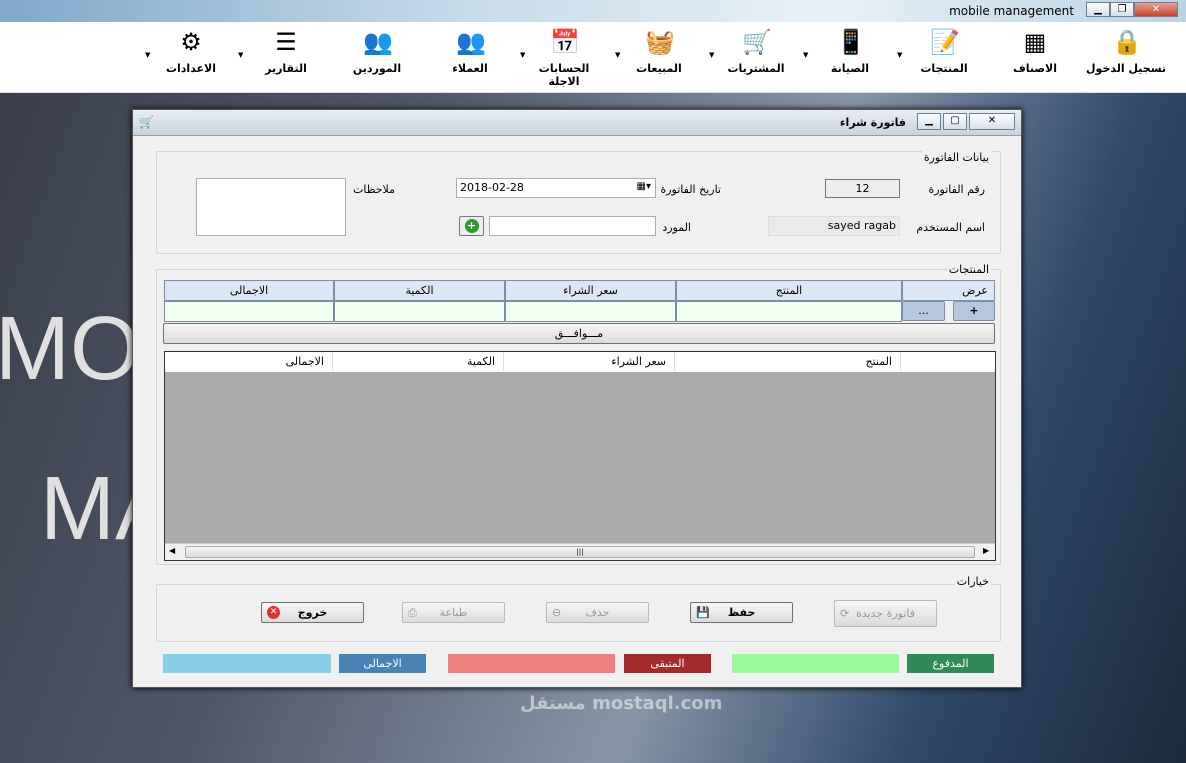 This screenshot has height=763, width=1186. Describe the element at coordinates (556, 188) in the screenshot. I see `date-picker: 2018-02-28 ▦▾` at that location.